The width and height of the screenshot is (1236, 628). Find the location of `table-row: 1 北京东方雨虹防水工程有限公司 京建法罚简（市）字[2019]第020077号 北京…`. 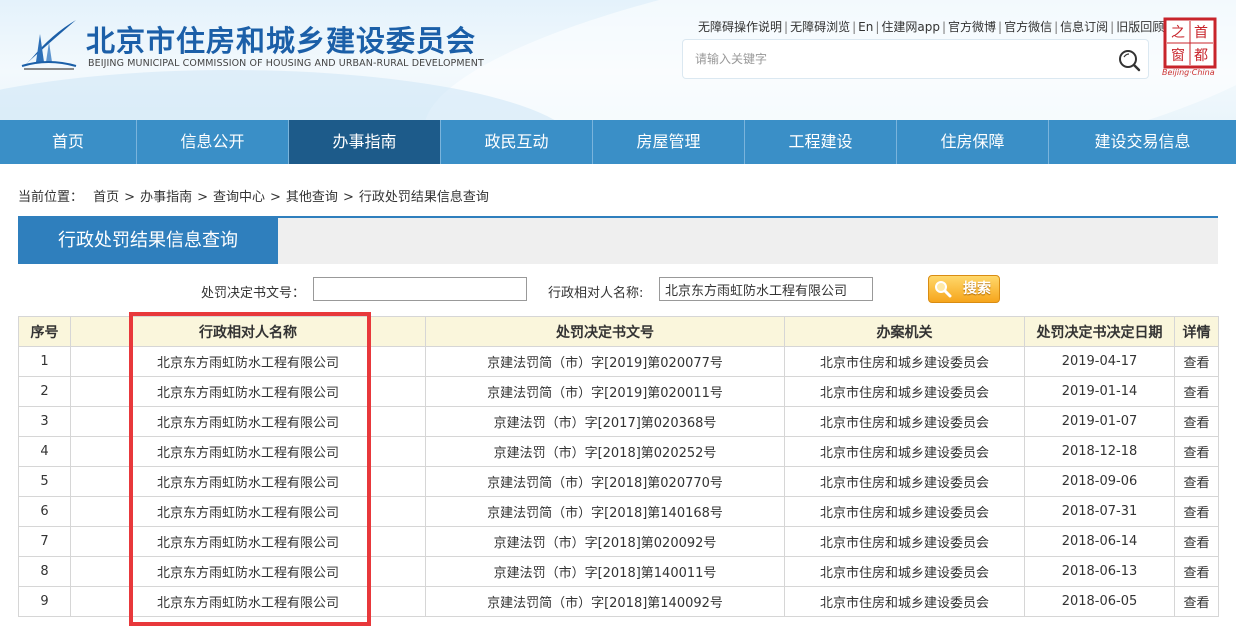

table-row: 1 北京东方雨虹防水工程有限公司 京建法罚简（市）字[2019]第020077号 北京… is located at coordinates (618, 361).